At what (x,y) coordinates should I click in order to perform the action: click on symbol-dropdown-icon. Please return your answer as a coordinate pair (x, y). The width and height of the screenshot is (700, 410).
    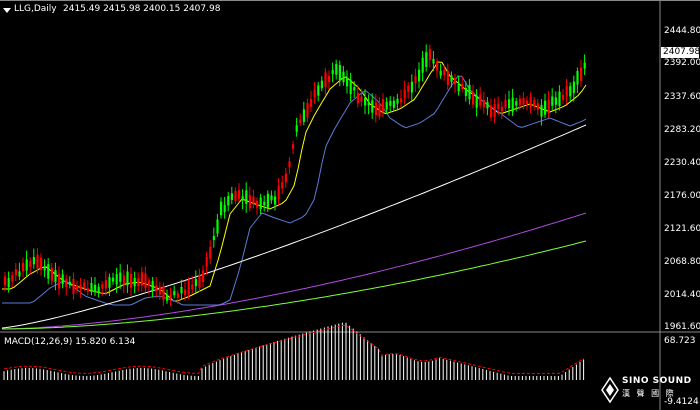
    Looking at the image, I should click on (7, 10).